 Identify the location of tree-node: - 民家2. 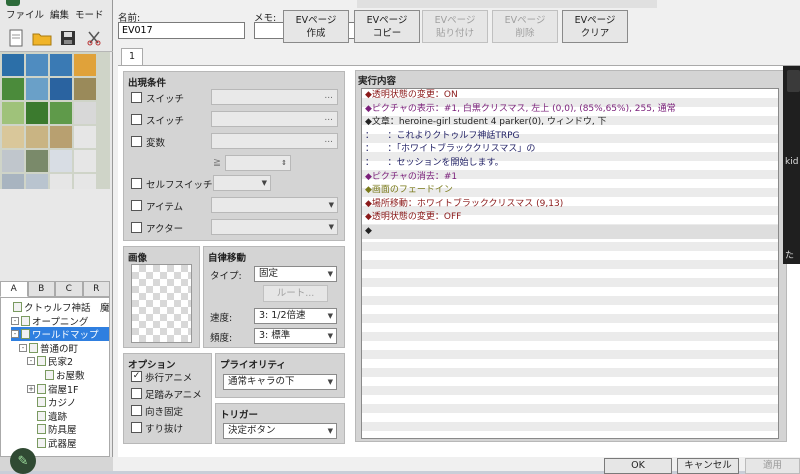
(68, 361).